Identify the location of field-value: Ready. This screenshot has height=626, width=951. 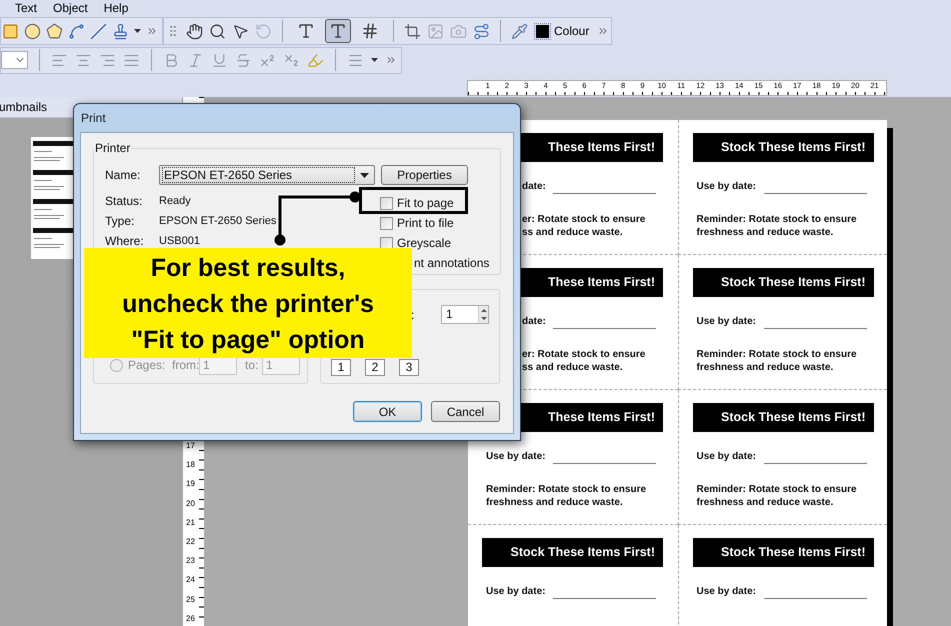
(175, 201).